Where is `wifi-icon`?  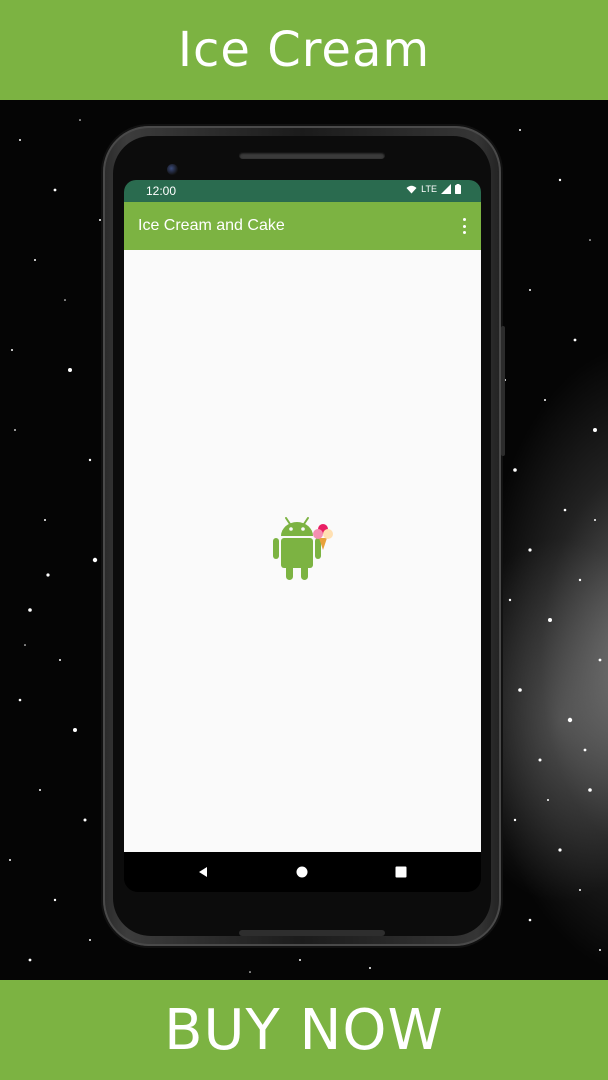 wifi-icon is located at coordinates (411, 189).